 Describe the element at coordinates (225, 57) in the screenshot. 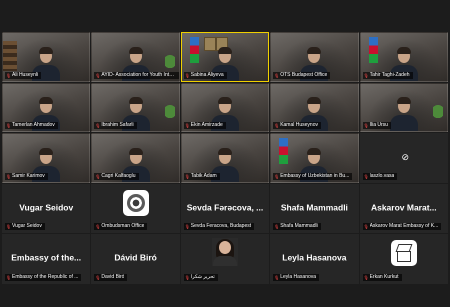

I see `participant-tile: 🎙 Sabina Aliyeva` at that location.